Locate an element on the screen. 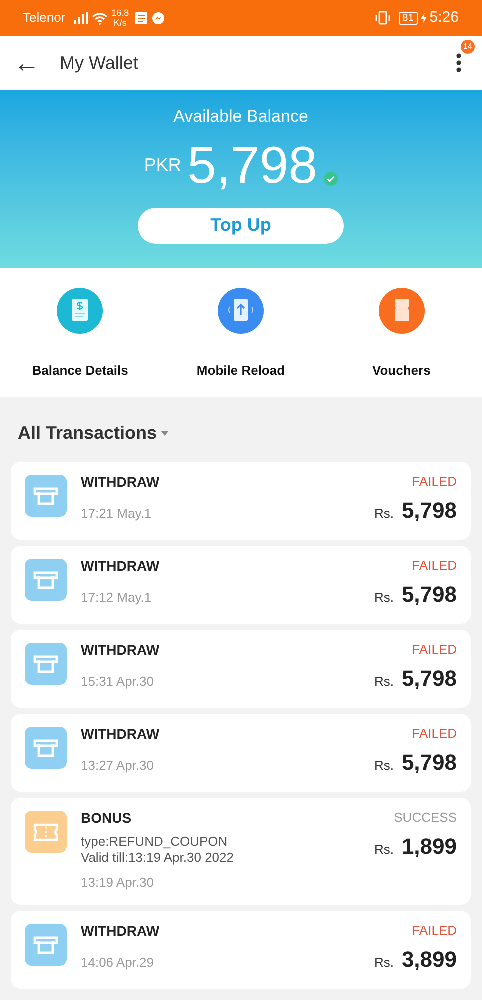  transaction-amount: 3,899 is located at coordinates (429, 960).